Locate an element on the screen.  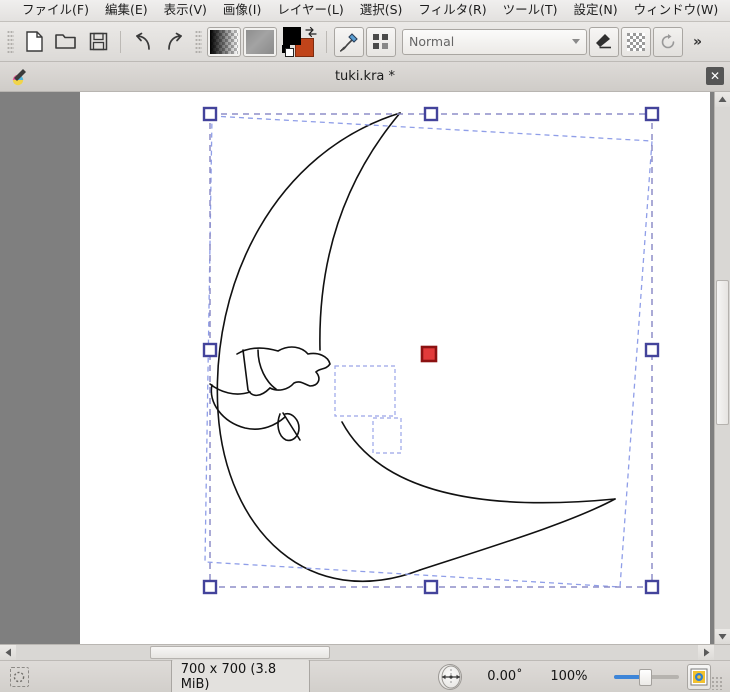
menu-edit: 編集(E) is located at coordinates (126, 10).